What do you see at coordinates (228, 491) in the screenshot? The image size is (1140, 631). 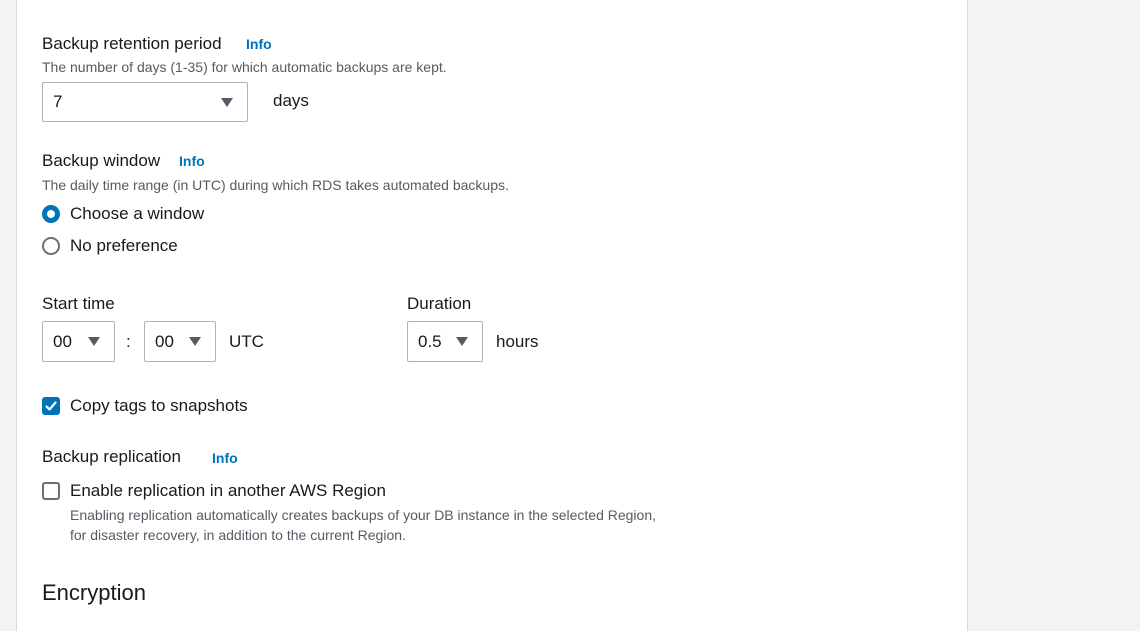 I see `enable-replication-label: Enable replication in another AWS Region` at bounding box center [228, 491].